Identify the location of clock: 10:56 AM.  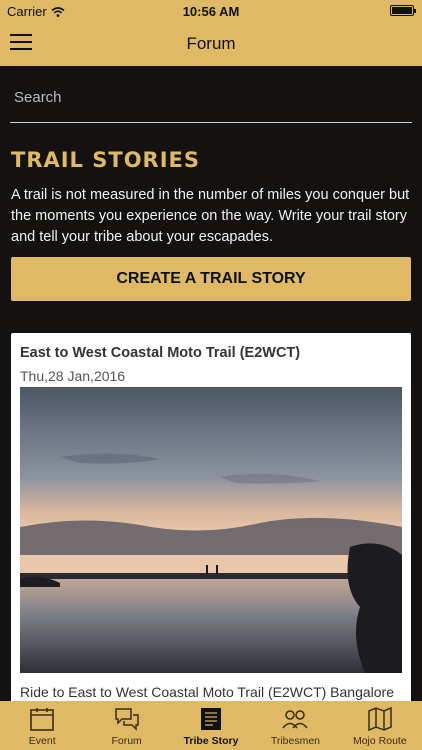
(211, 11).